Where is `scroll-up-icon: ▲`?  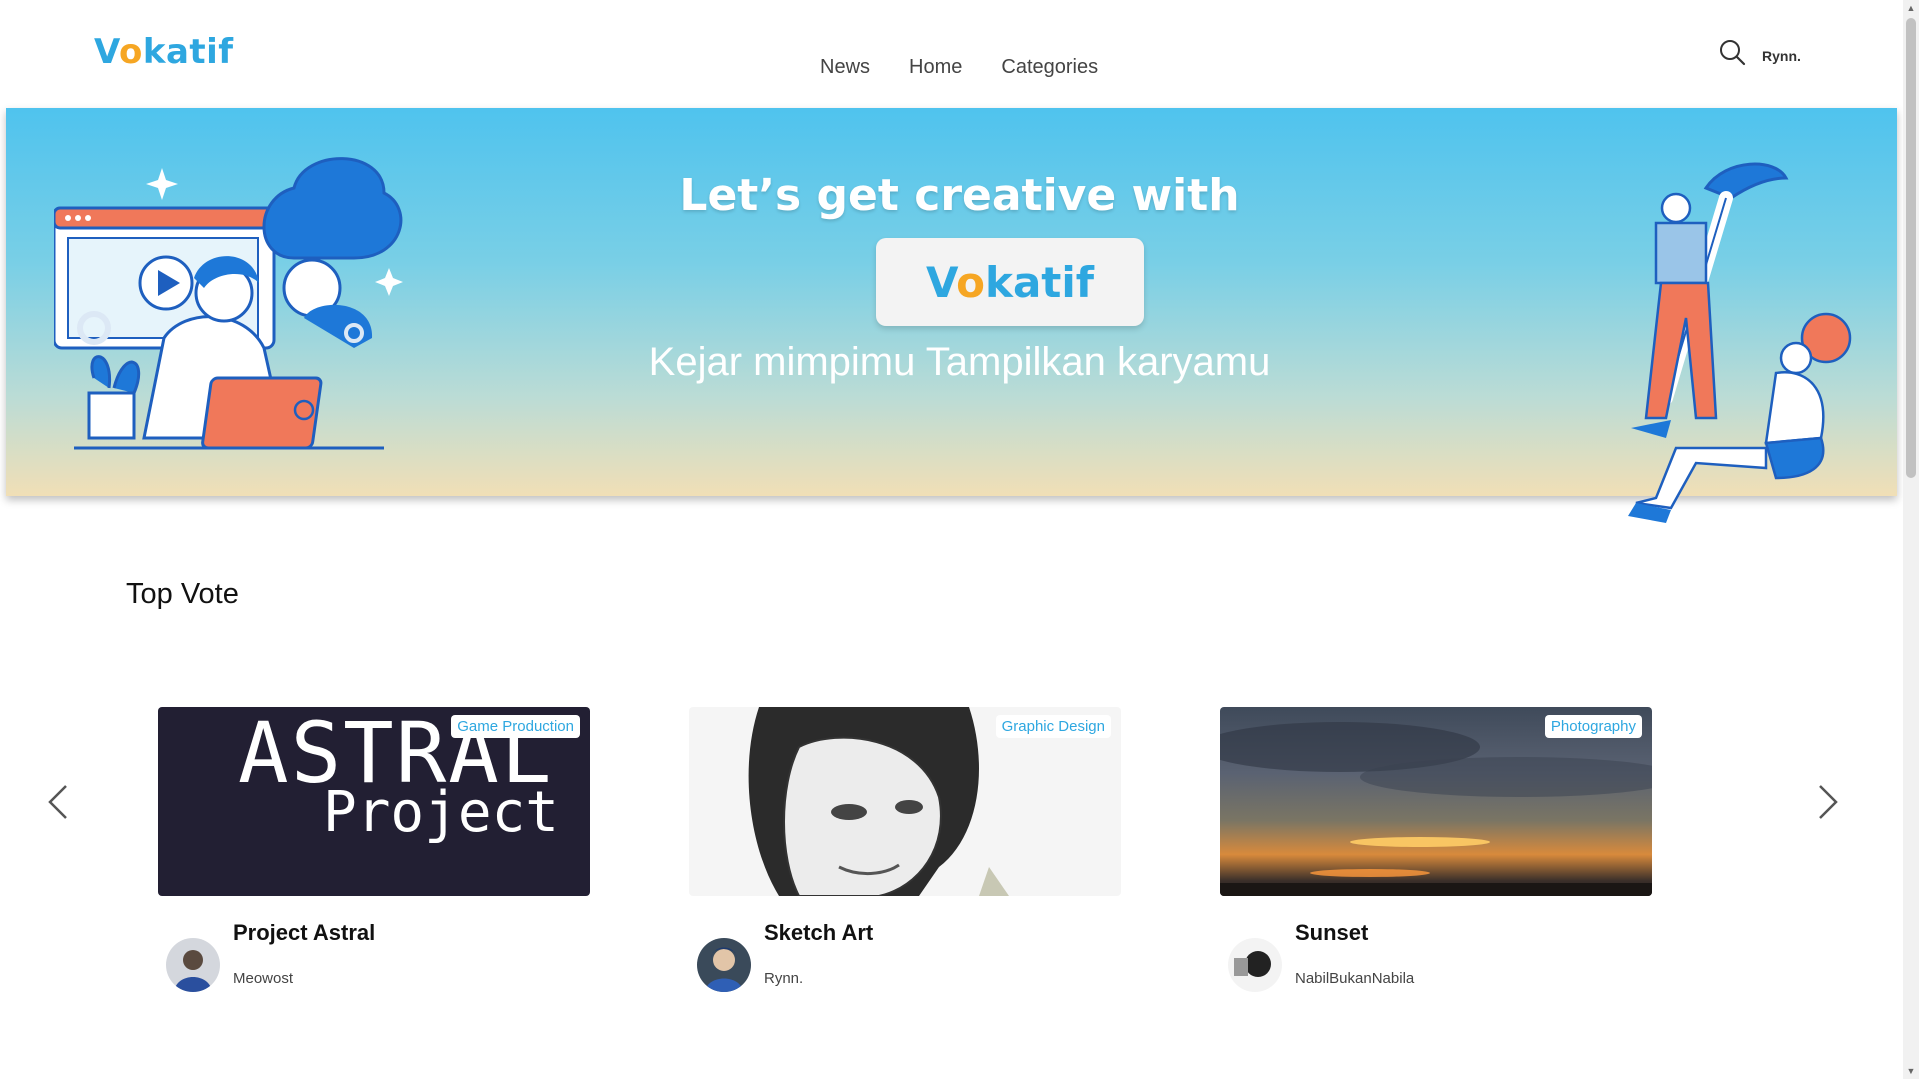 scroll-up-icon: ▲ is located at coordinates (1911, 8).